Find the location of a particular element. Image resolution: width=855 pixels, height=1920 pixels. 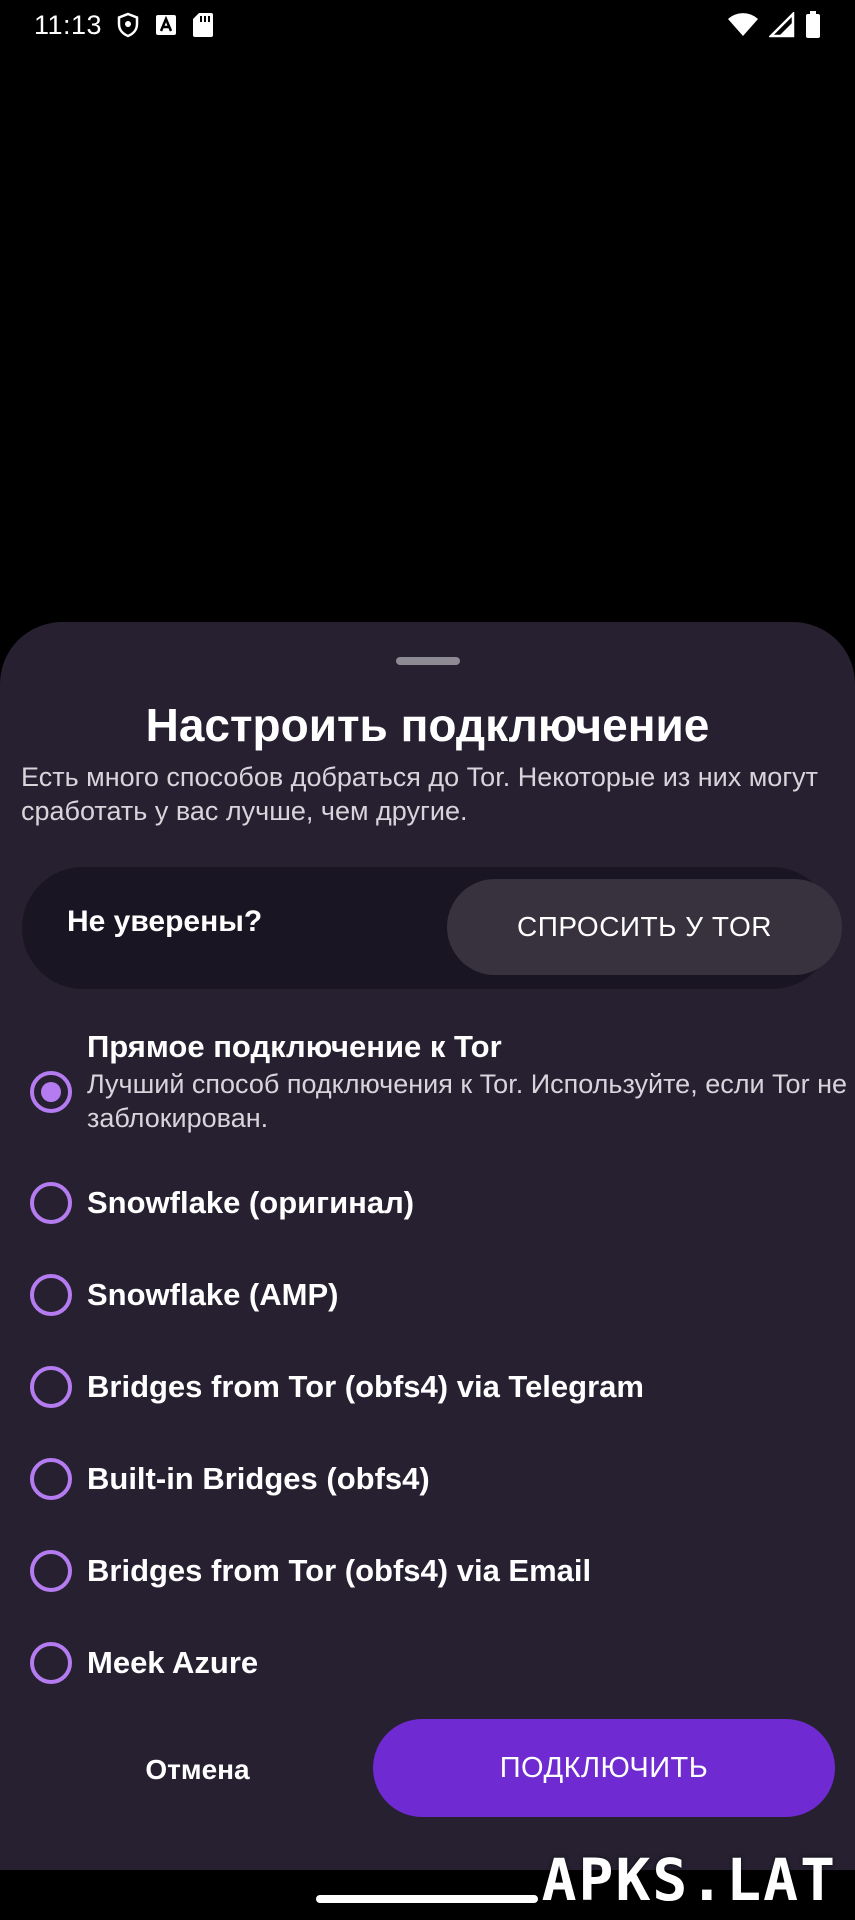

option-title: Snowflake (AMP) is located at coordinates (213, 1294).